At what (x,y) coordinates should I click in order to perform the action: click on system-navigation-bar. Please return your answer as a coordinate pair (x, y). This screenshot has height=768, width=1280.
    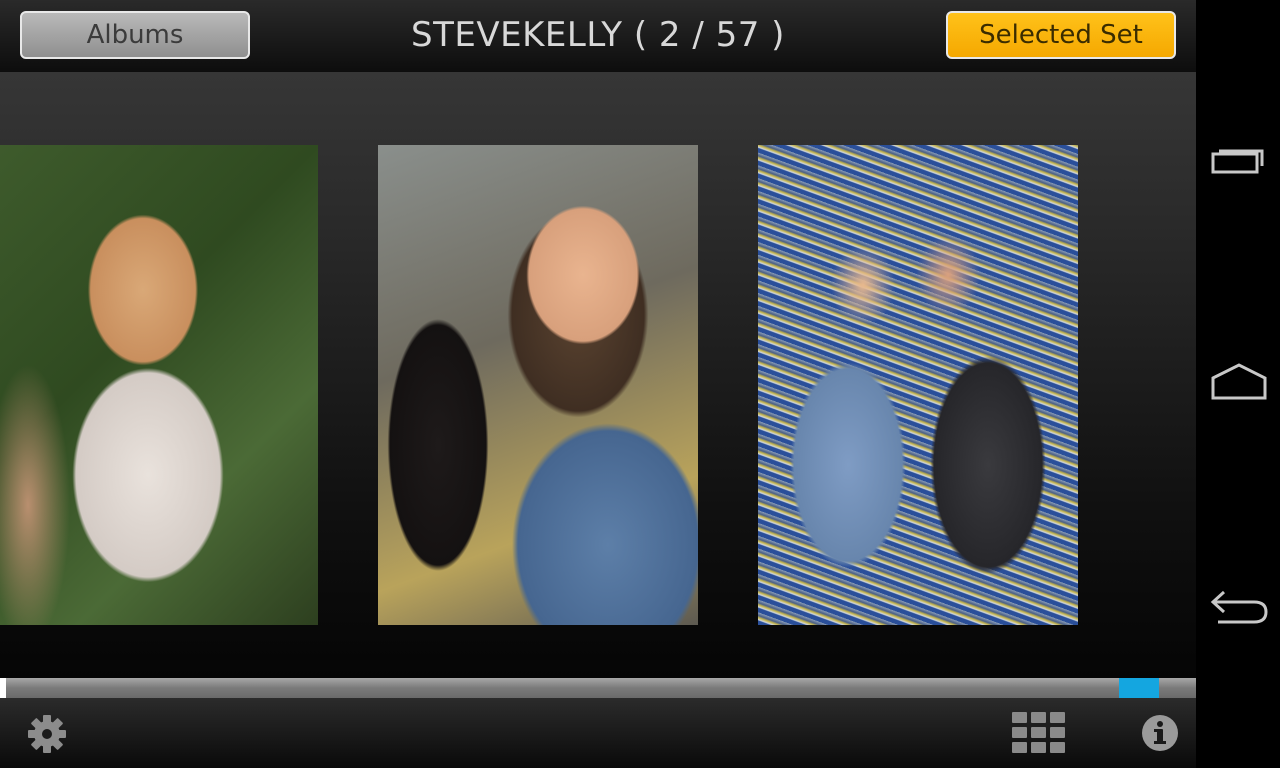
    Looking at the image, I should click on (1238, 384).